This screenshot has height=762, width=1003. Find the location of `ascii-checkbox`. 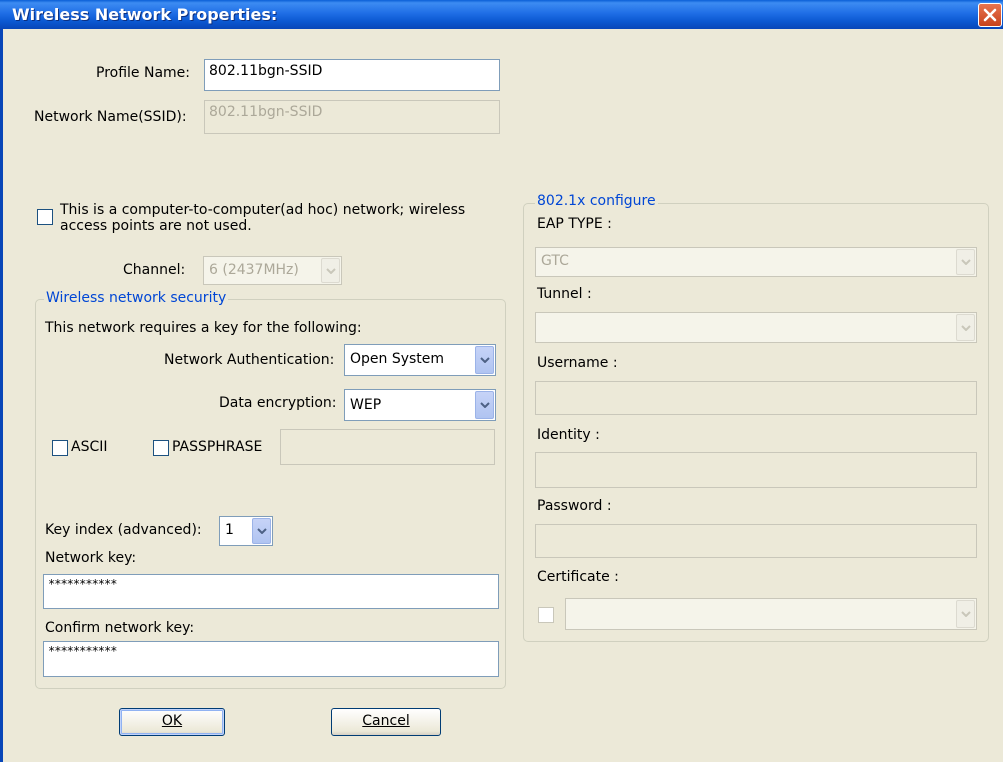

ascii-checkbox is located at coordinates (60, 448).